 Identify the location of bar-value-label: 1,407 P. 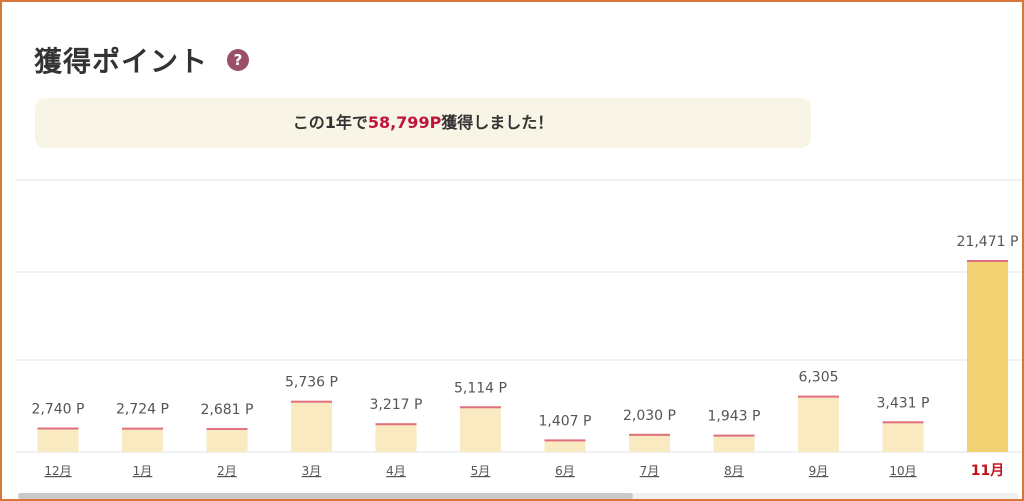
(565, 421).